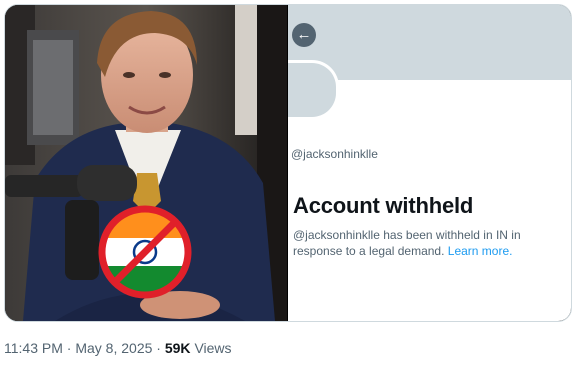 The height and width of the screenshot is (368, 585). Describe the element at coordinates (113, 348) in the screenshot. I see `post-date: May 8, 2025` at that location.